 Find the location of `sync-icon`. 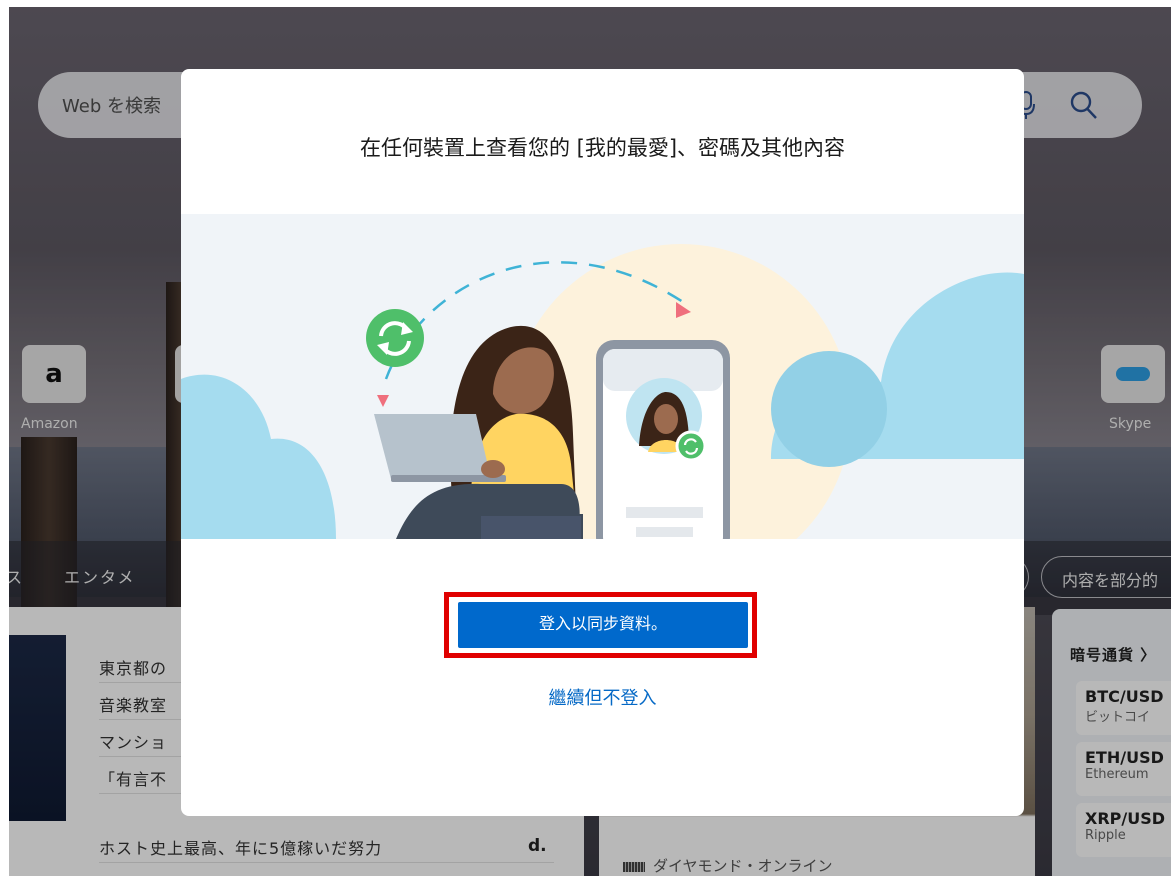

sync-icon is located at coordinates (395, 338).